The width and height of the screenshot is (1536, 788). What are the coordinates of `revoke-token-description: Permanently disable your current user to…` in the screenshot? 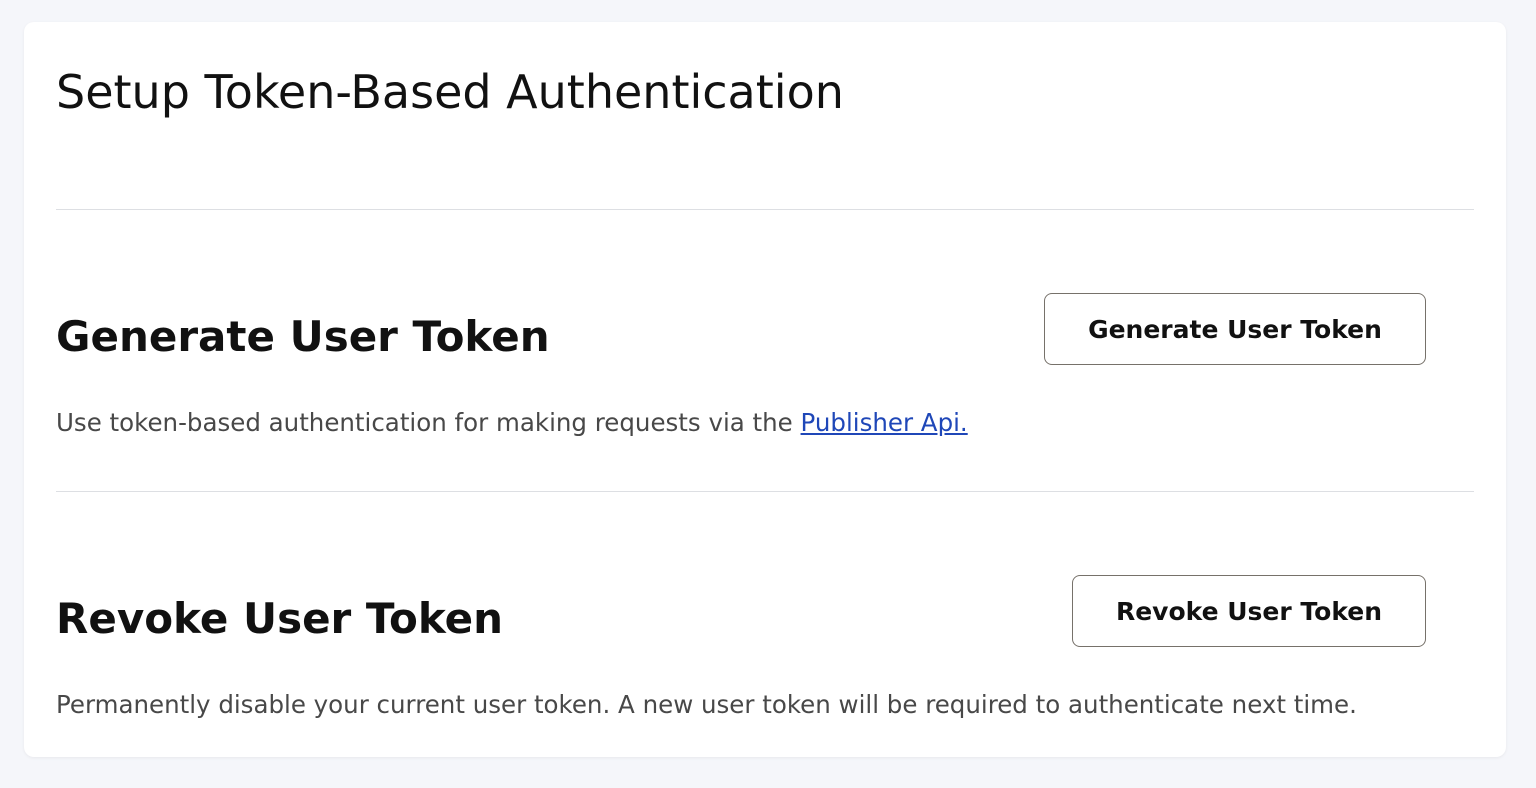 It's located at (706, 704).